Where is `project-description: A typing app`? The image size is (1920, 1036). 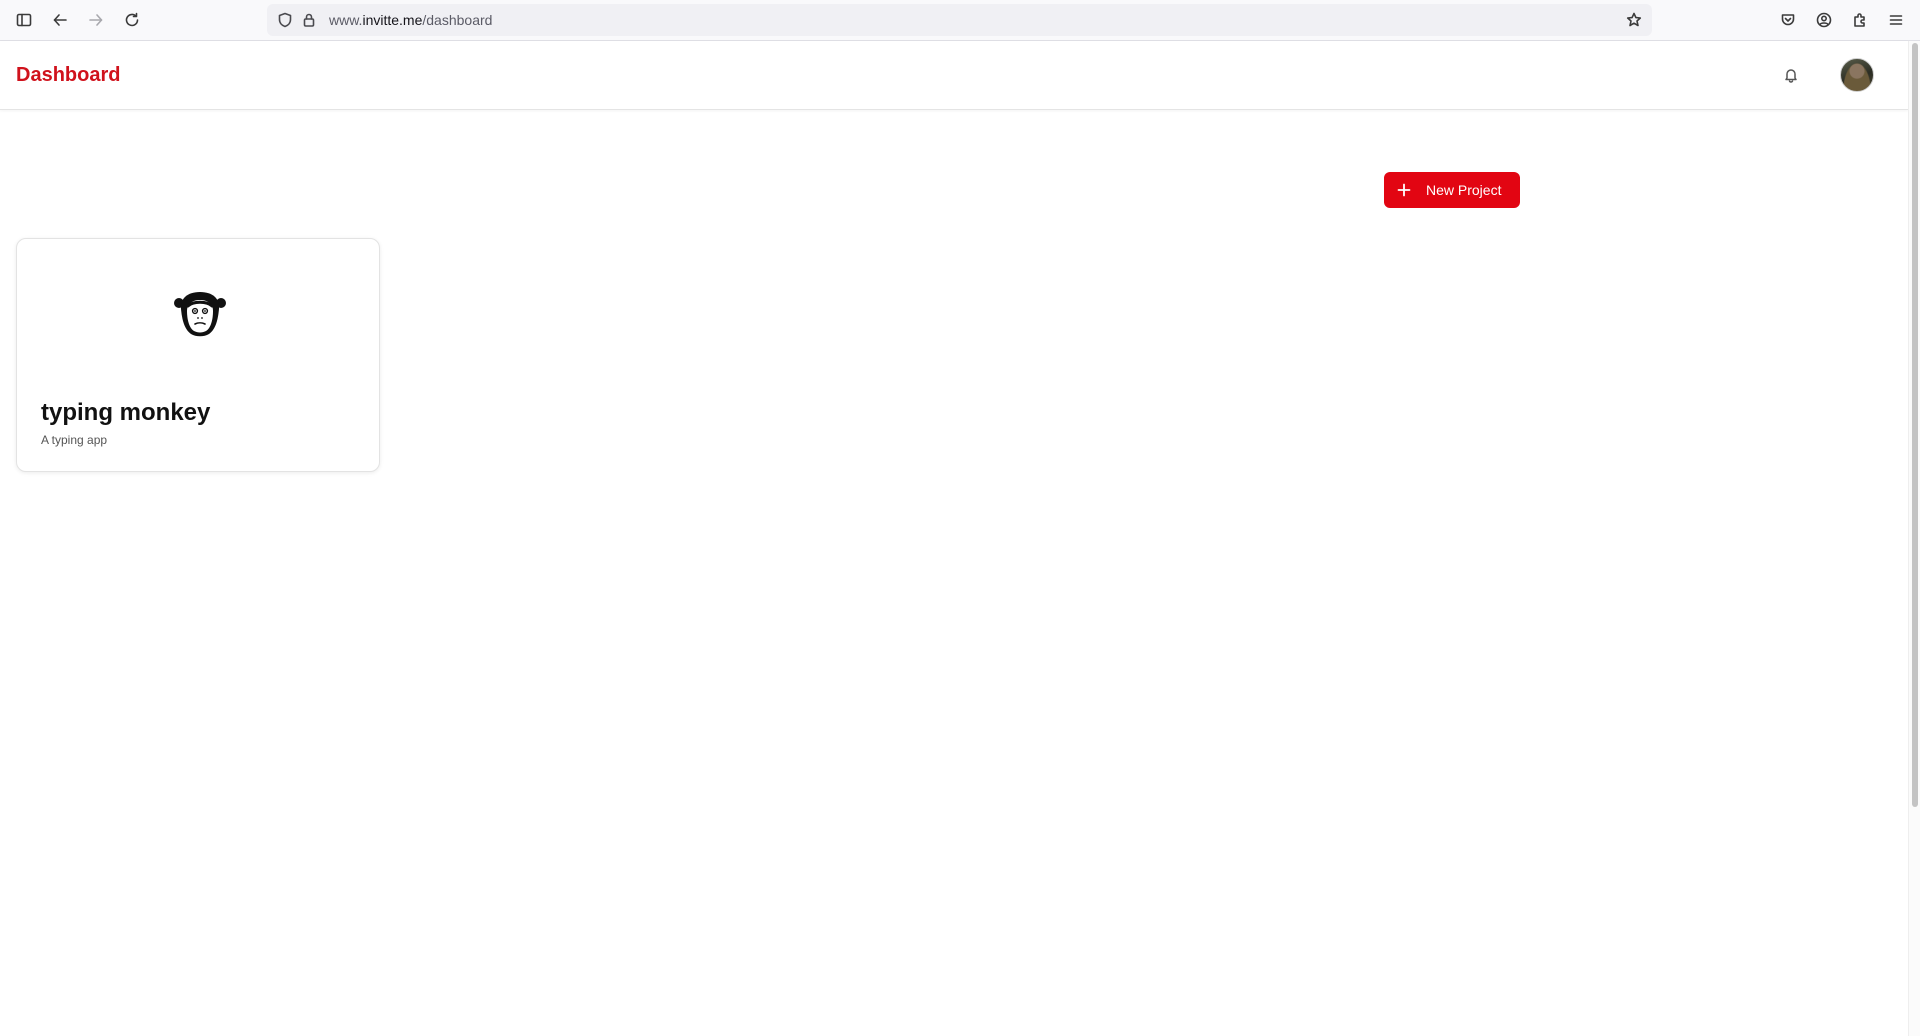 project-description: A typing app is located at coordinates (74, 440).